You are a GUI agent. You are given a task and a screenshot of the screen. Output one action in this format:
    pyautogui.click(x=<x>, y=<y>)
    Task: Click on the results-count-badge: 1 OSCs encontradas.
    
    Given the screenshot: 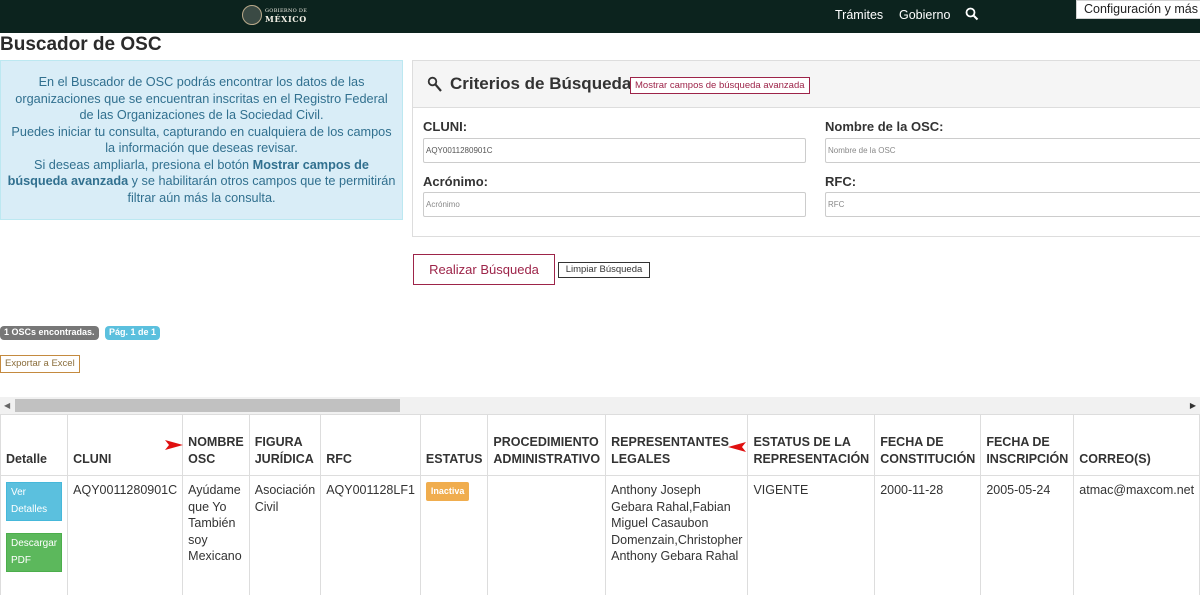 What is the action you would take?
    pyautogui.click(x=49, y=333)
    